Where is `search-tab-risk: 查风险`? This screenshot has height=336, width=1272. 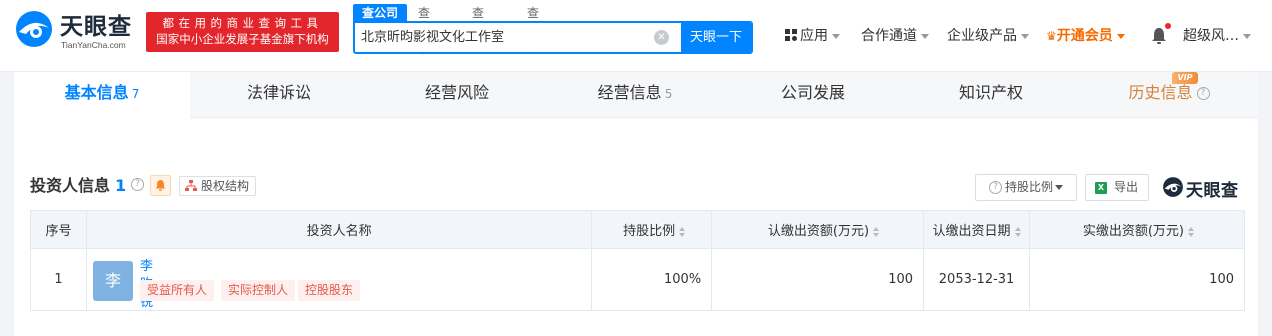
search-tab-risk: 查风险 is located at coordinates (533, 30).